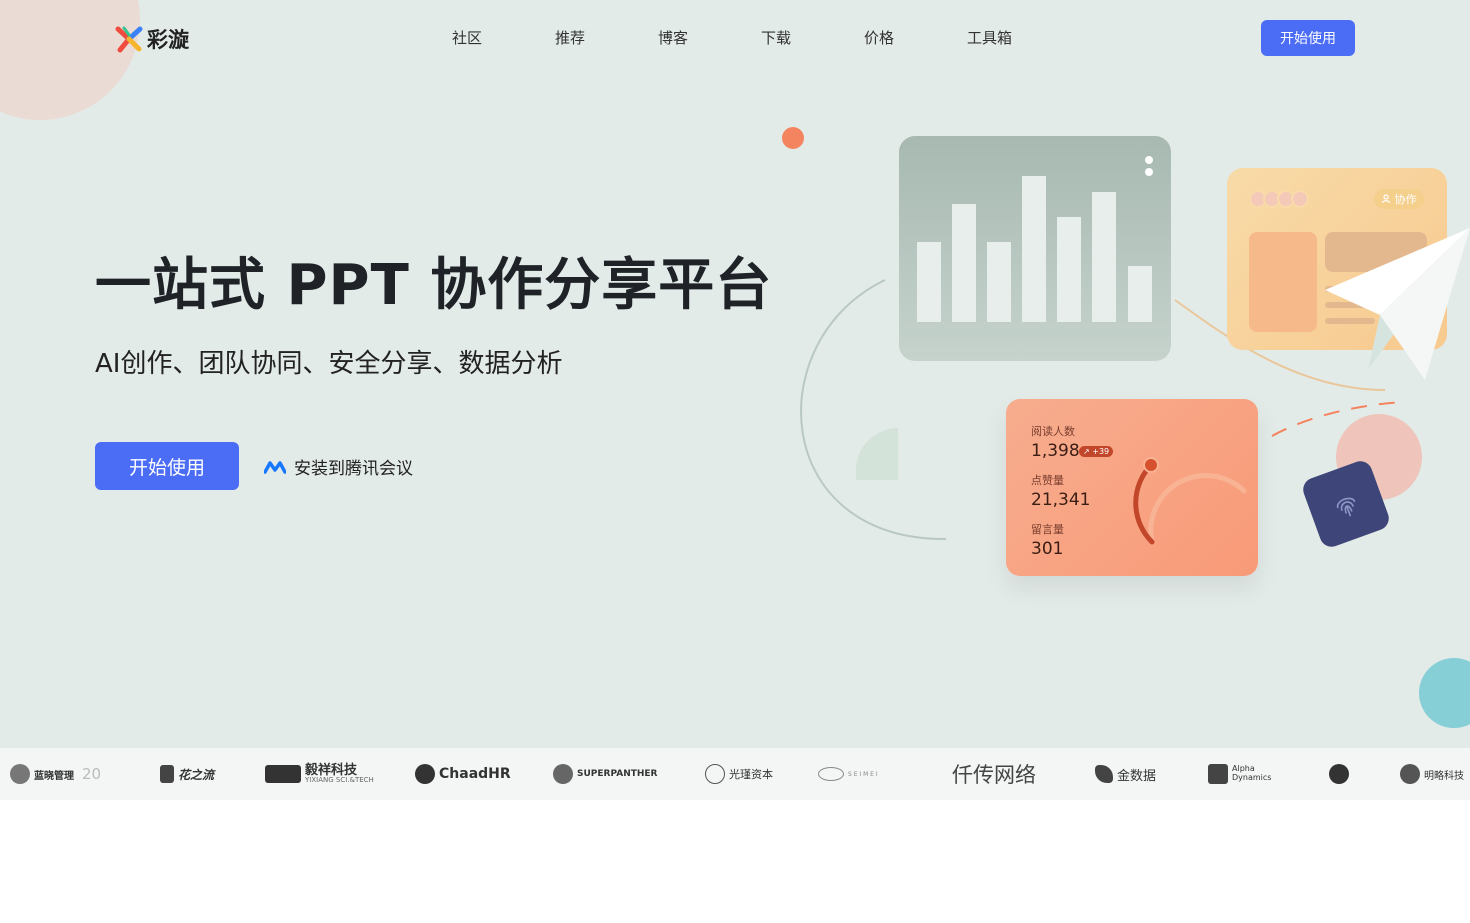 The image size is (1470, 923). I want to click on gauge-chart, so click(1190, 501).